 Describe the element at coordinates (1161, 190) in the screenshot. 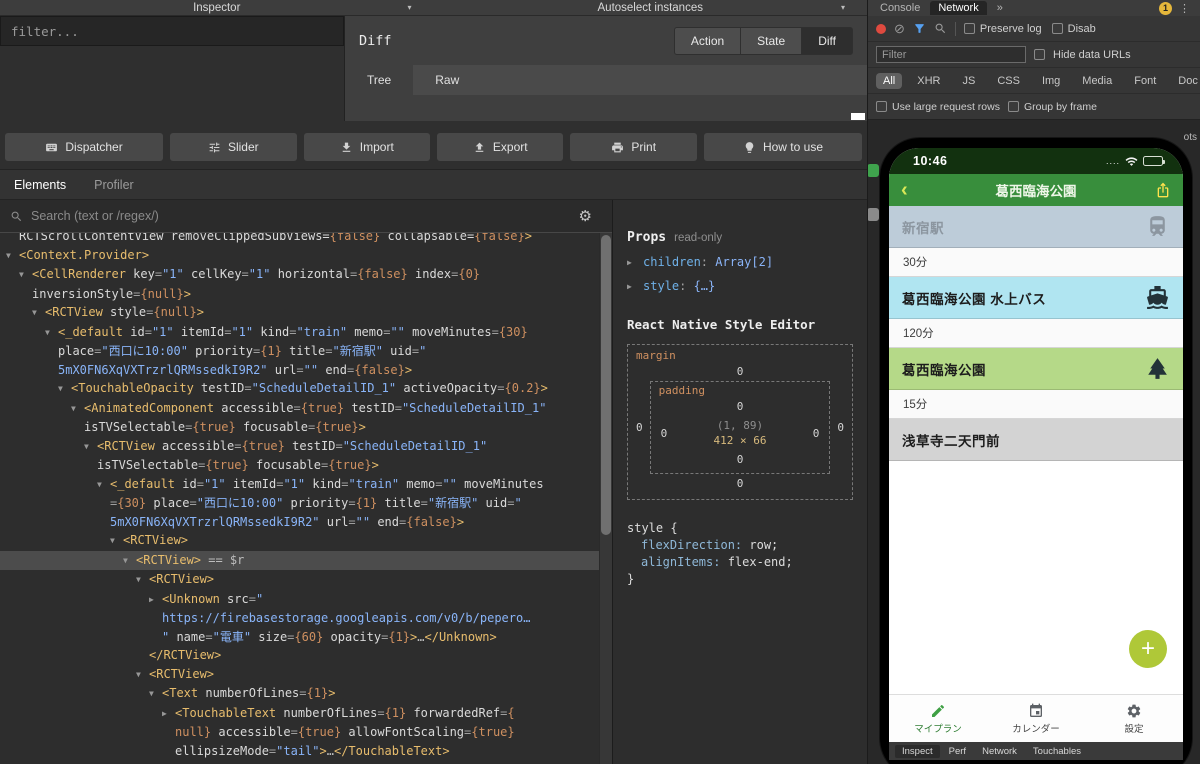

I see `share-button` at that location.